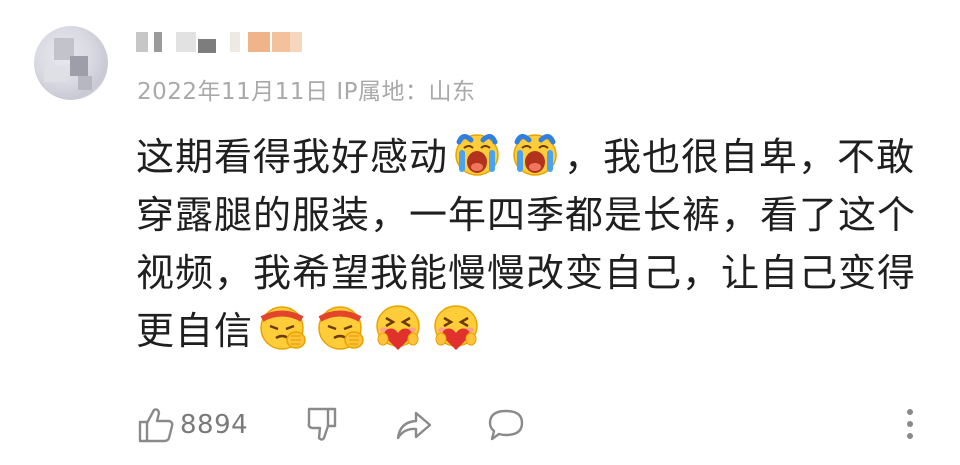 Image resolution: width=960 pixels, height=465 pixels. What do you see at coordinates (156, 425) in the screenshot?
I see `thumbs-up-icon` at bounding box center [156, 425].